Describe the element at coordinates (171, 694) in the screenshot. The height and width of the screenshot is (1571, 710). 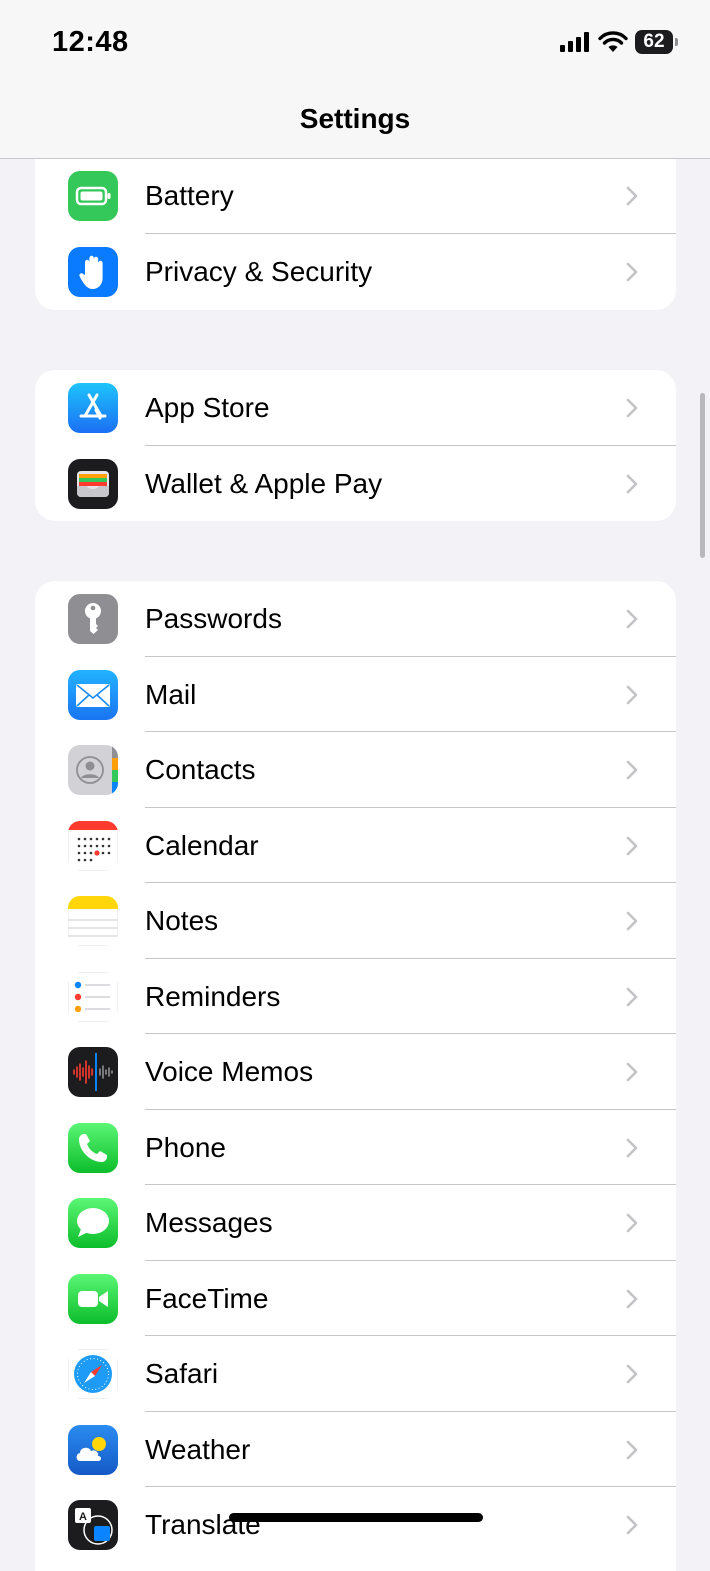
I see `settings-row-label: Mail` at that location.